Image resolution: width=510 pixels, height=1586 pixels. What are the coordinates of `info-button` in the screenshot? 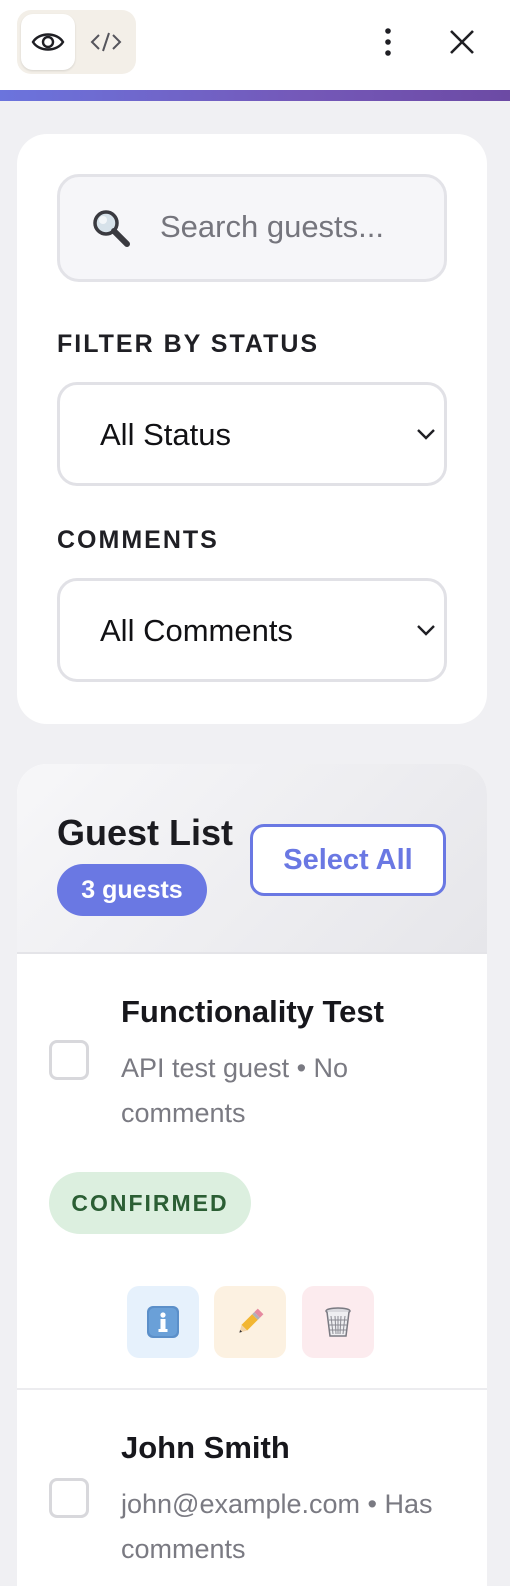 It's located at (163, 1322).